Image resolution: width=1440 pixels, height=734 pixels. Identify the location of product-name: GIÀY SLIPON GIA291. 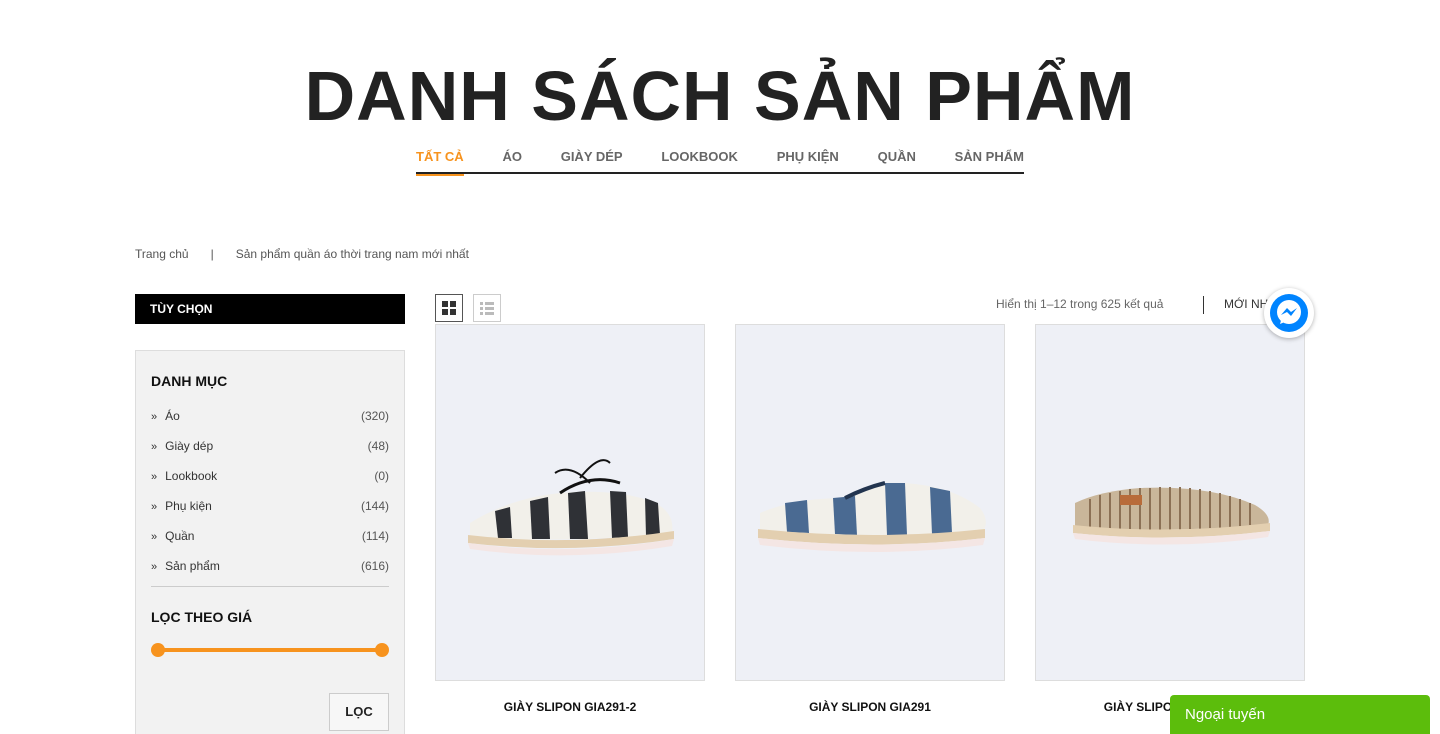
(870, 707).